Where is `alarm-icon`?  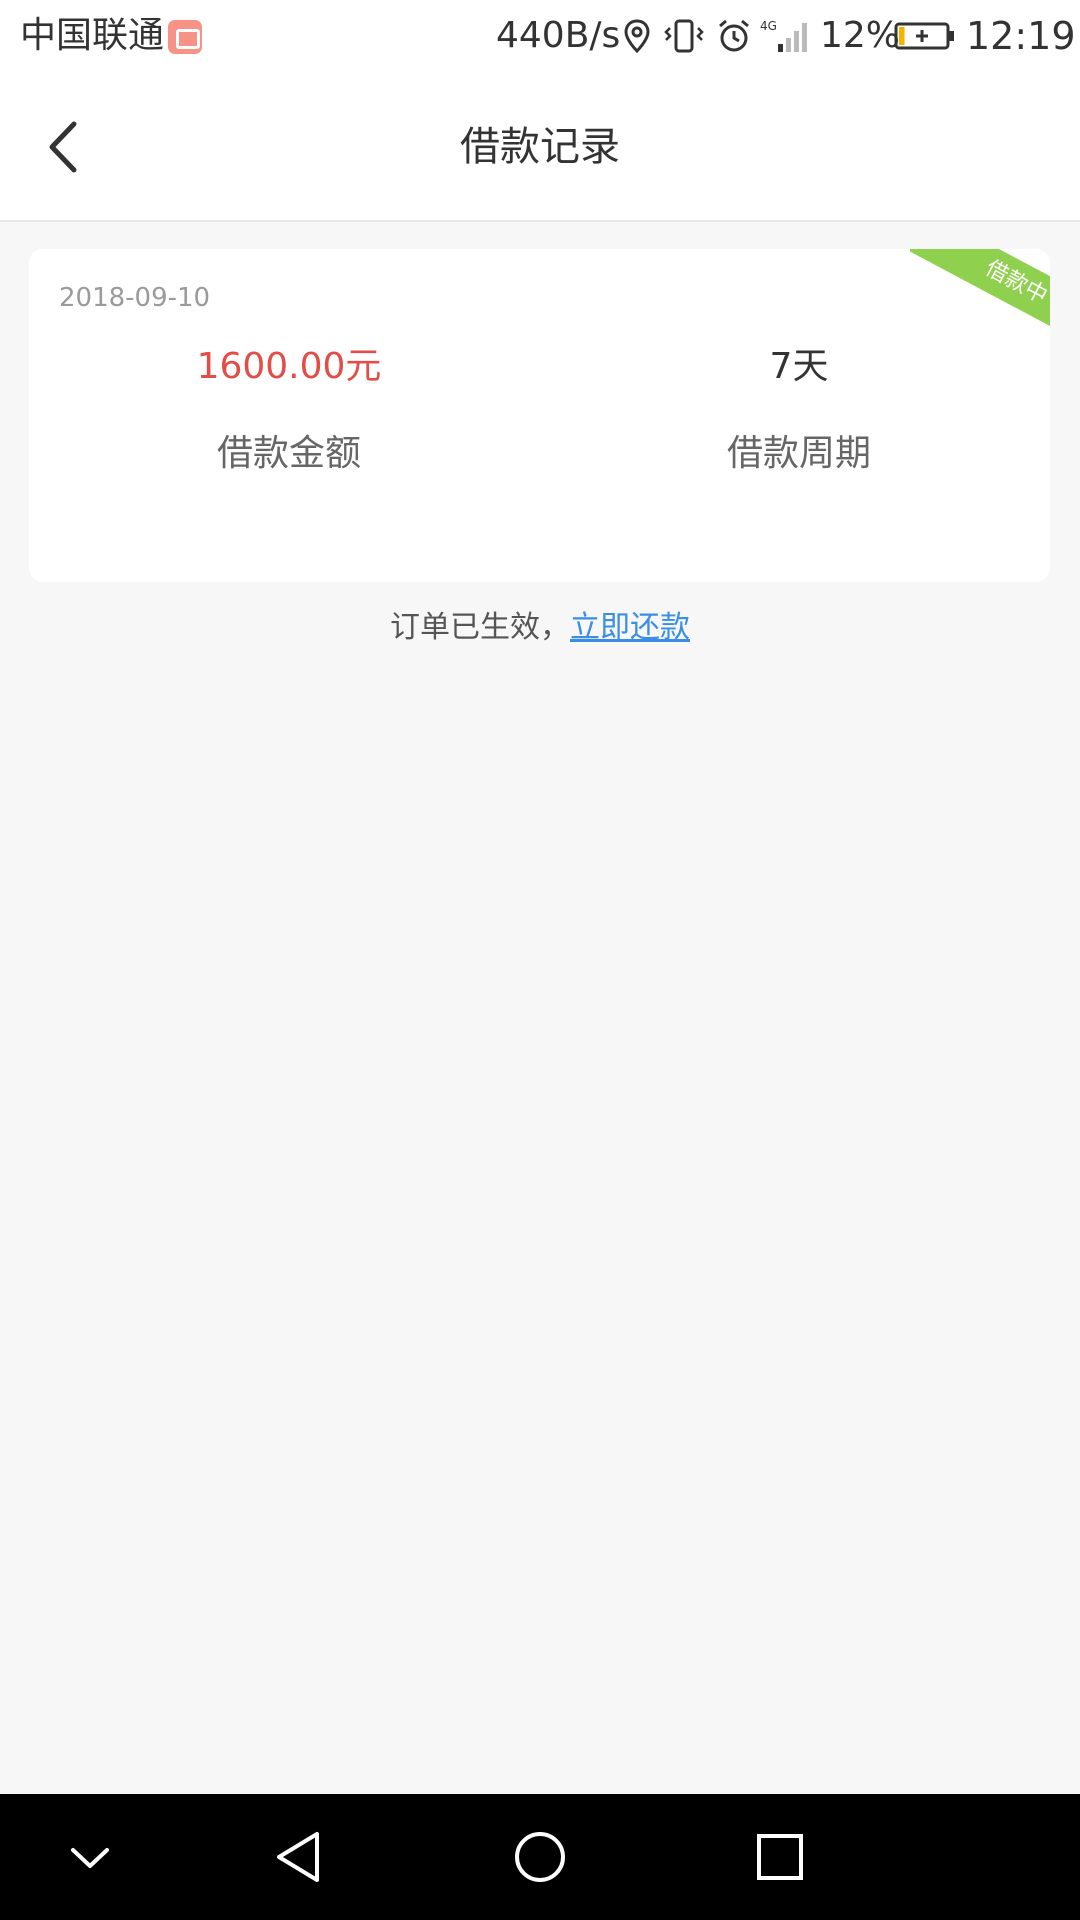
alarm-icon is located at coordinates (734, 35).